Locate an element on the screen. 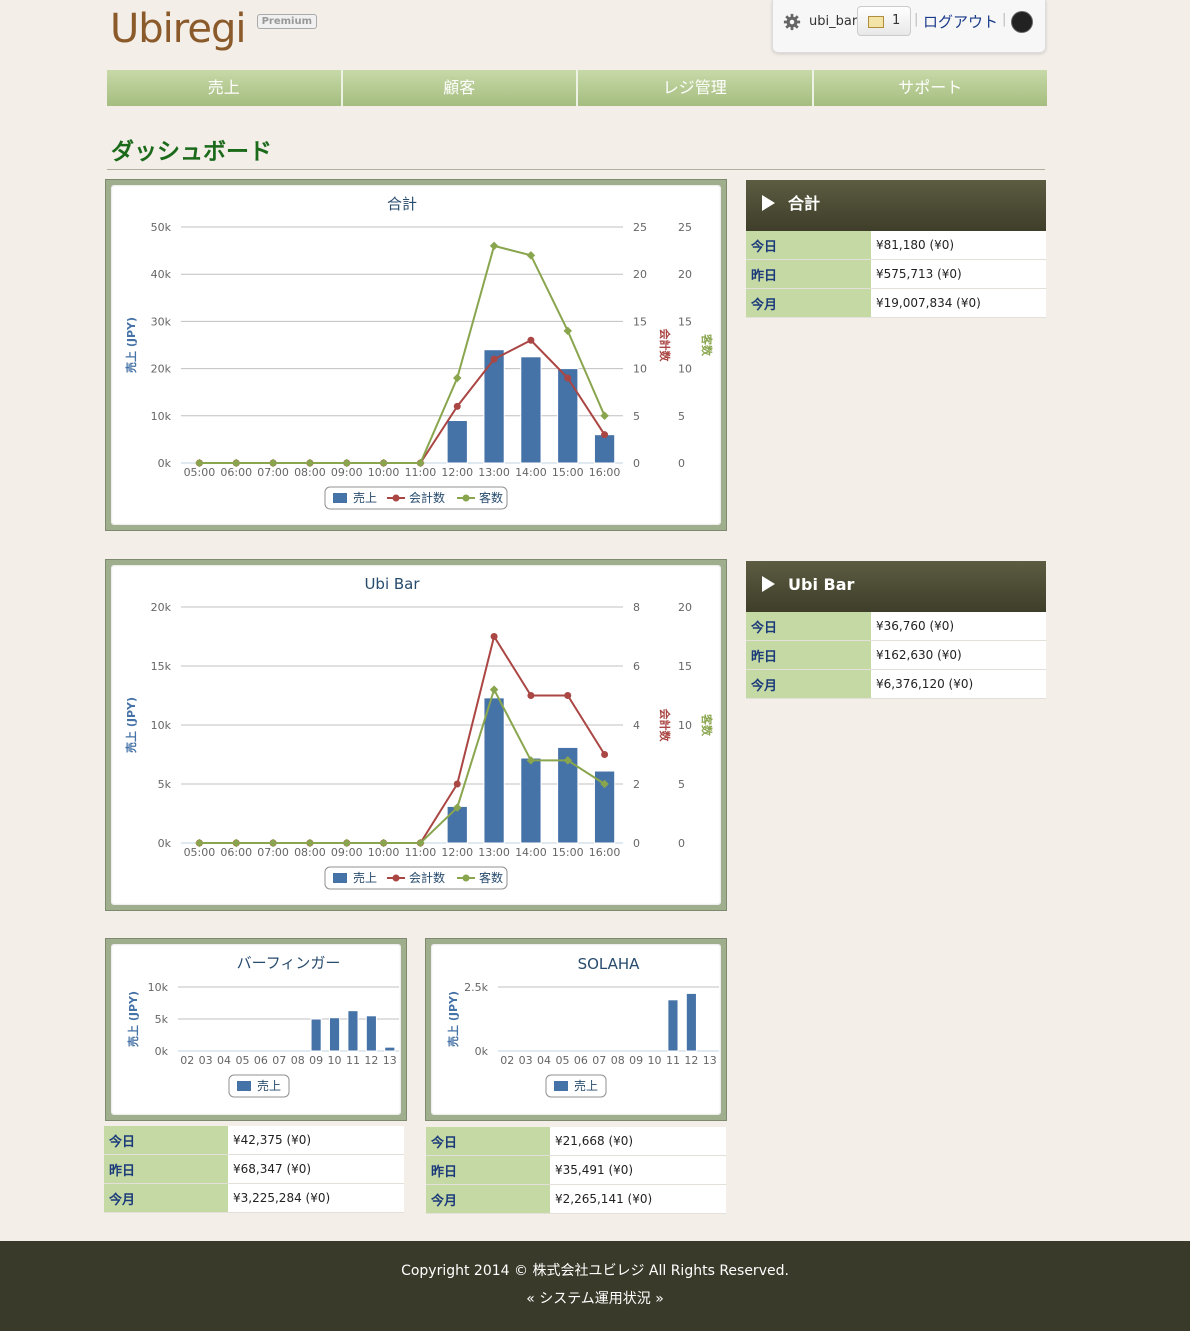 Image resolution: width=1190 pixels, height=1331 pixels. summary-total-header: 合計 is located at coordinates (896, 205).